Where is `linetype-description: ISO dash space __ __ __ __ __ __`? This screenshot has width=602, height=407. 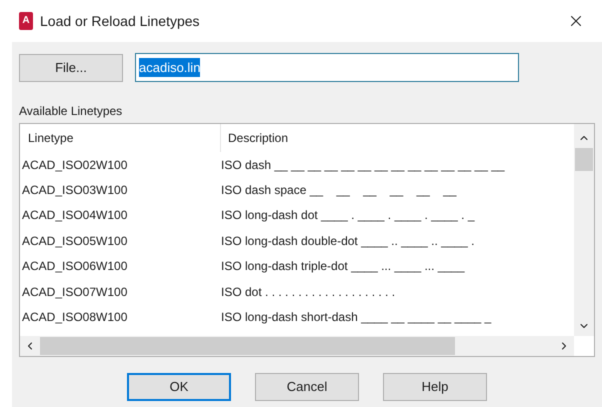 linetype-description: ISO dash space __ __ __ __ __ __ is located at coordinates (338, 191).